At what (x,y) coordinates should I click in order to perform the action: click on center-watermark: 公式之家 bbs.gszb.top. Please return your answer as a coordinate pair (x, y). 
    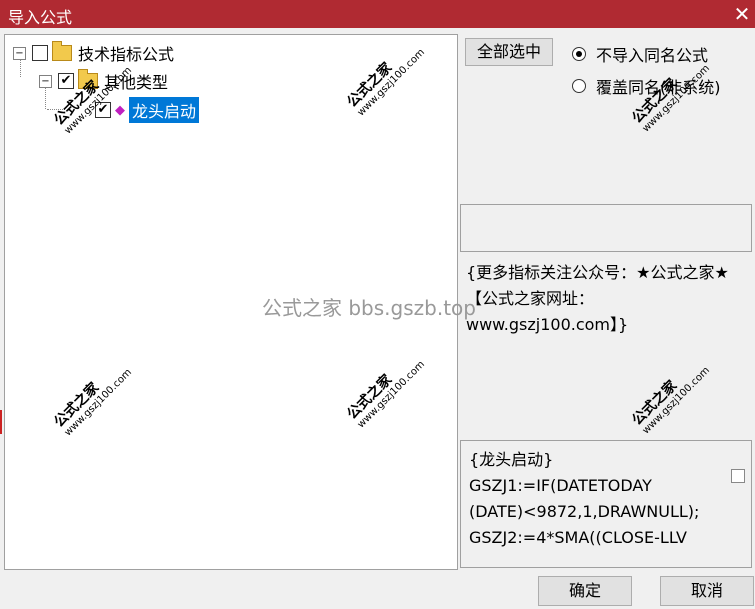
    Looking at the image, I should click on (369, 308).